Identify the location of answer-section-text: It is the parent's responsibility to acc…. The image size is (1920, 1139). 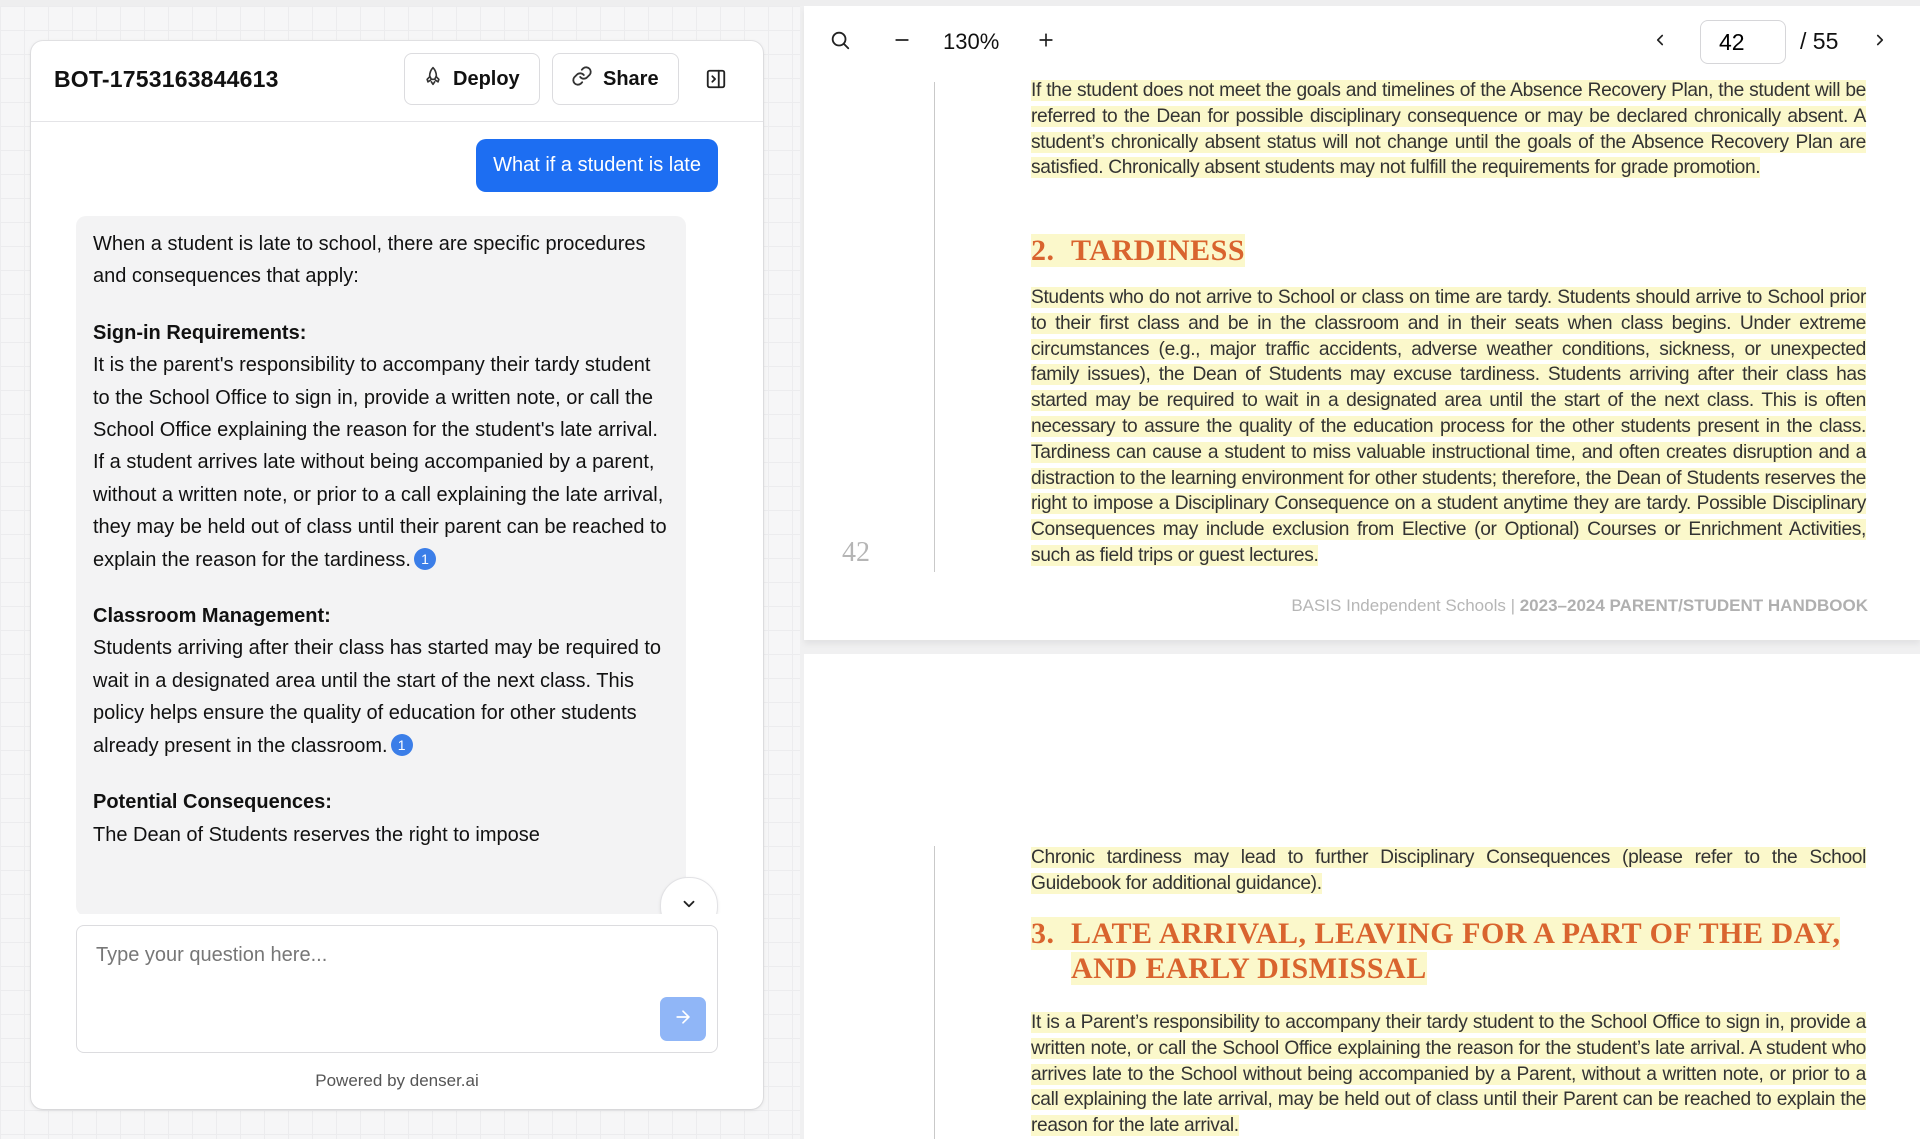
(380, 462).